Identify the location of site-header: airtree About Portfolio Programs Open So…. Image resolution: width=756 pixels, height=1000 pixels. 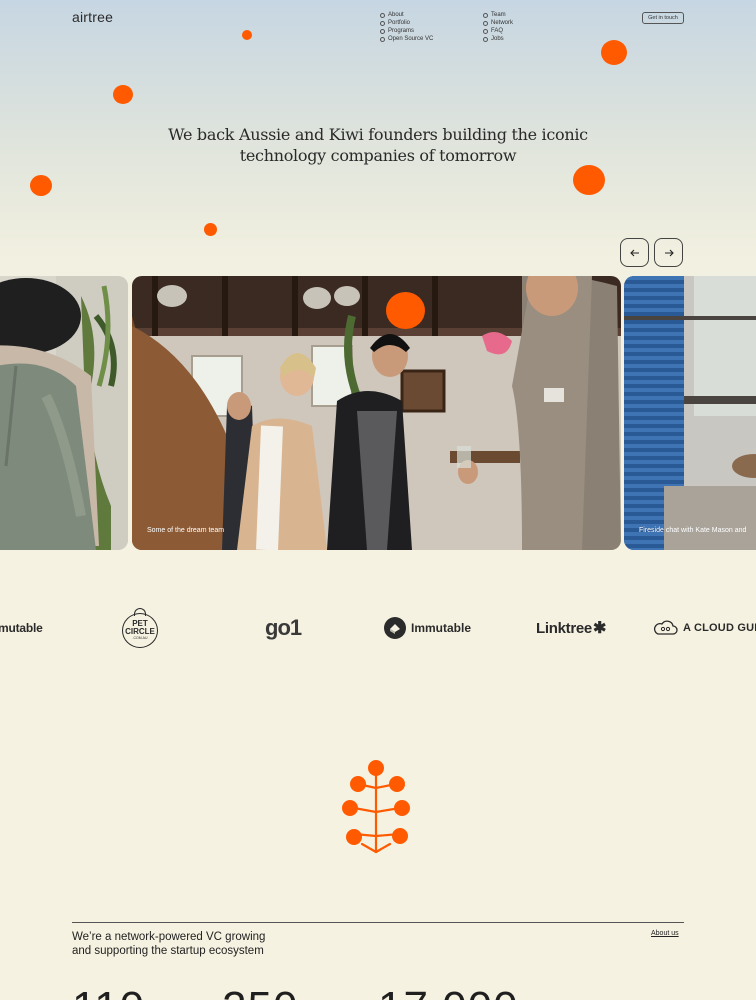
(378, 25).